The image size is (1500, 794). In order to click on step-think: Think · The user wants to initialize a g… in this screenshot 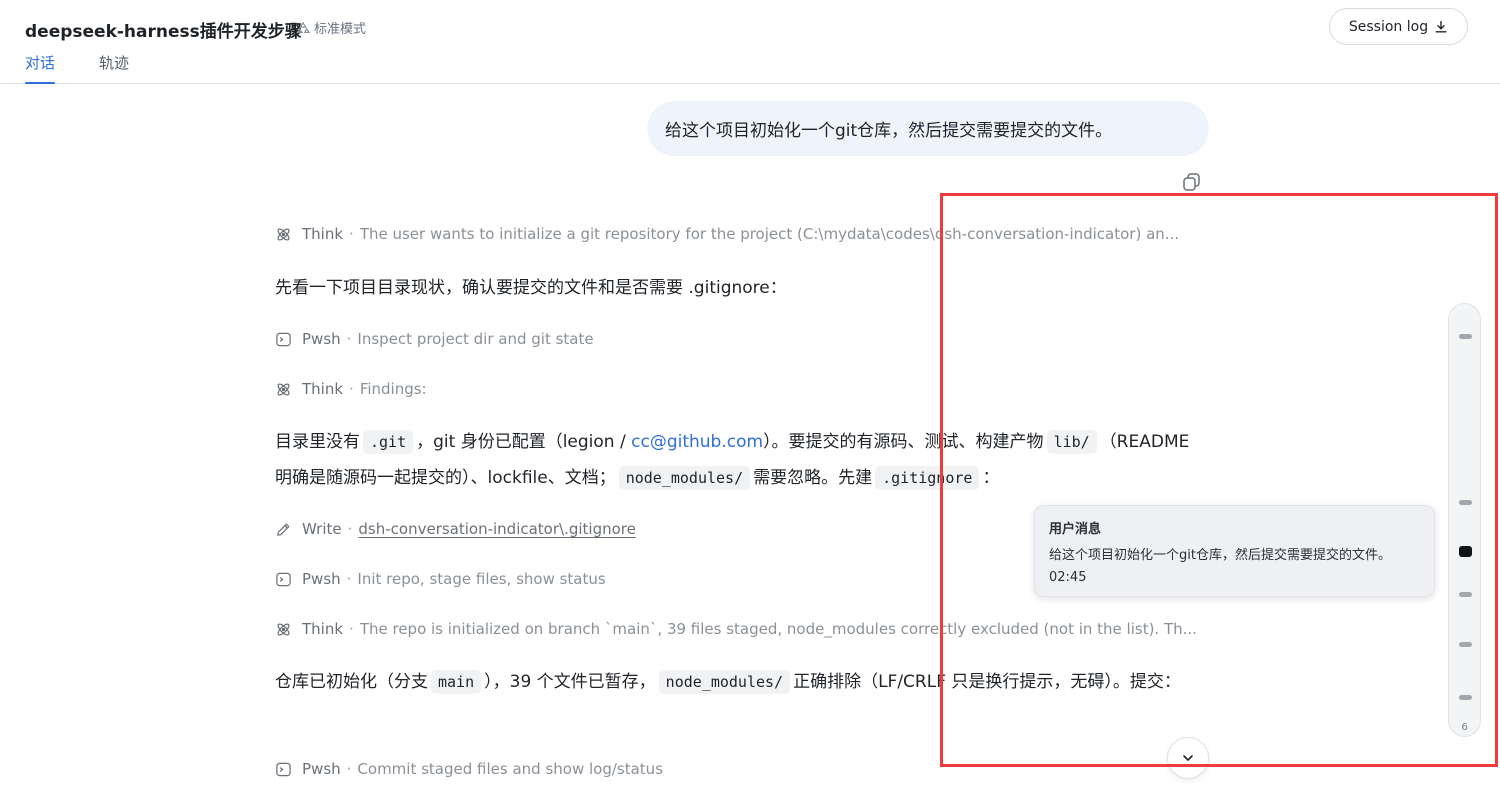, I will do `click(742, 234)`.